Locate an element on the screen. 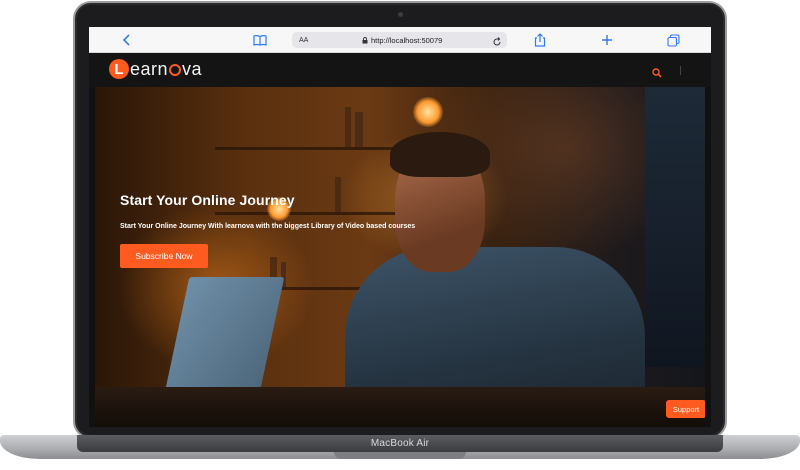 This screenshot has height=470, width=800. url-display: http://localhost:50079 is located at coordinates (402, 40).